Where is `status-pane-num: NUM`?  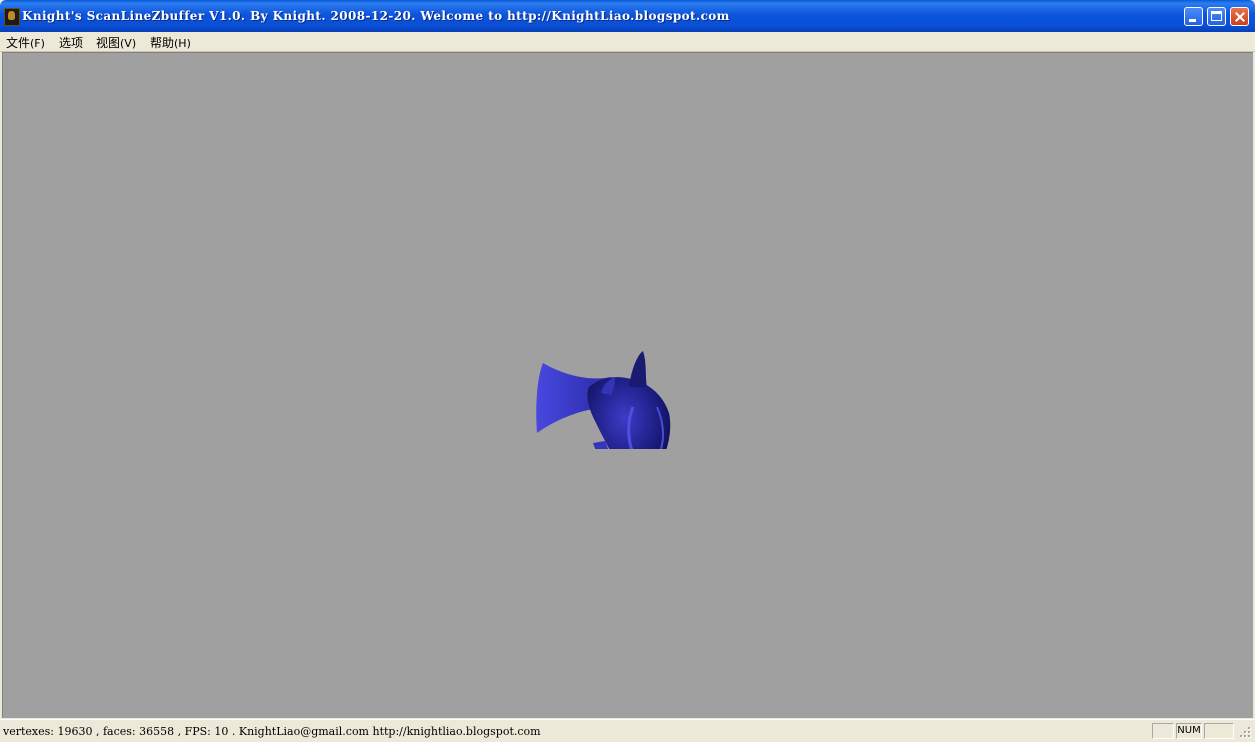 status-pane-num: NUM is located at coordinates (1189, 731).